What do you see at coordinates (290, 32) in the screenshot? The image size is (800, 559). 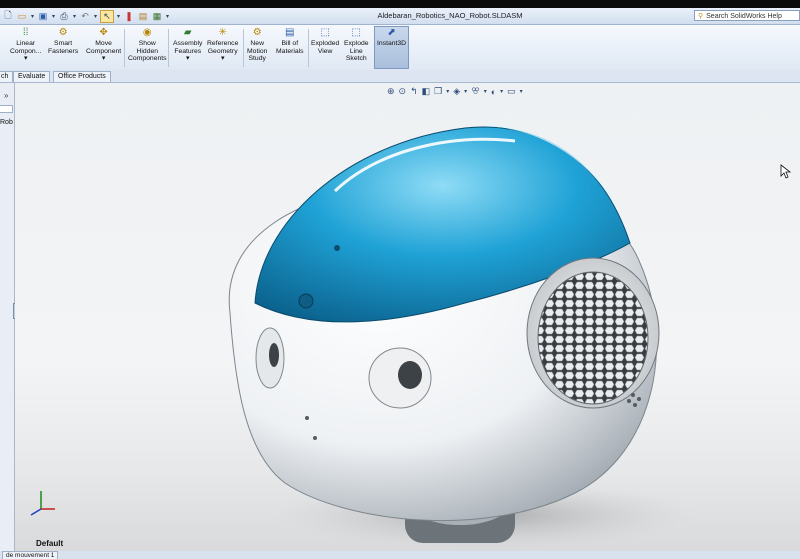 I see `bom-icon: ▤` at bounding box center [290, 32].